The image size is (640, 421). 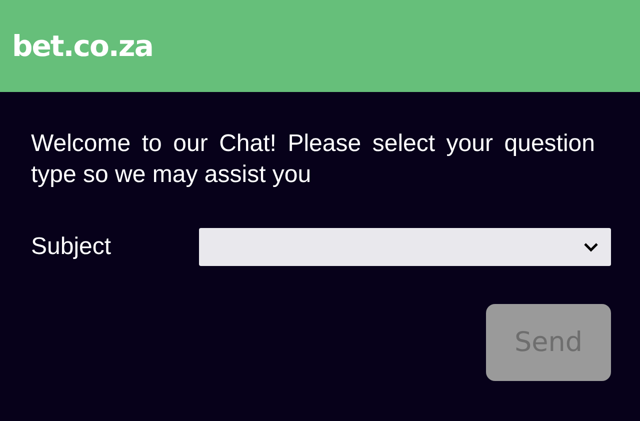 I want to click on chevron-down-icon, so click(x=591, y=247).